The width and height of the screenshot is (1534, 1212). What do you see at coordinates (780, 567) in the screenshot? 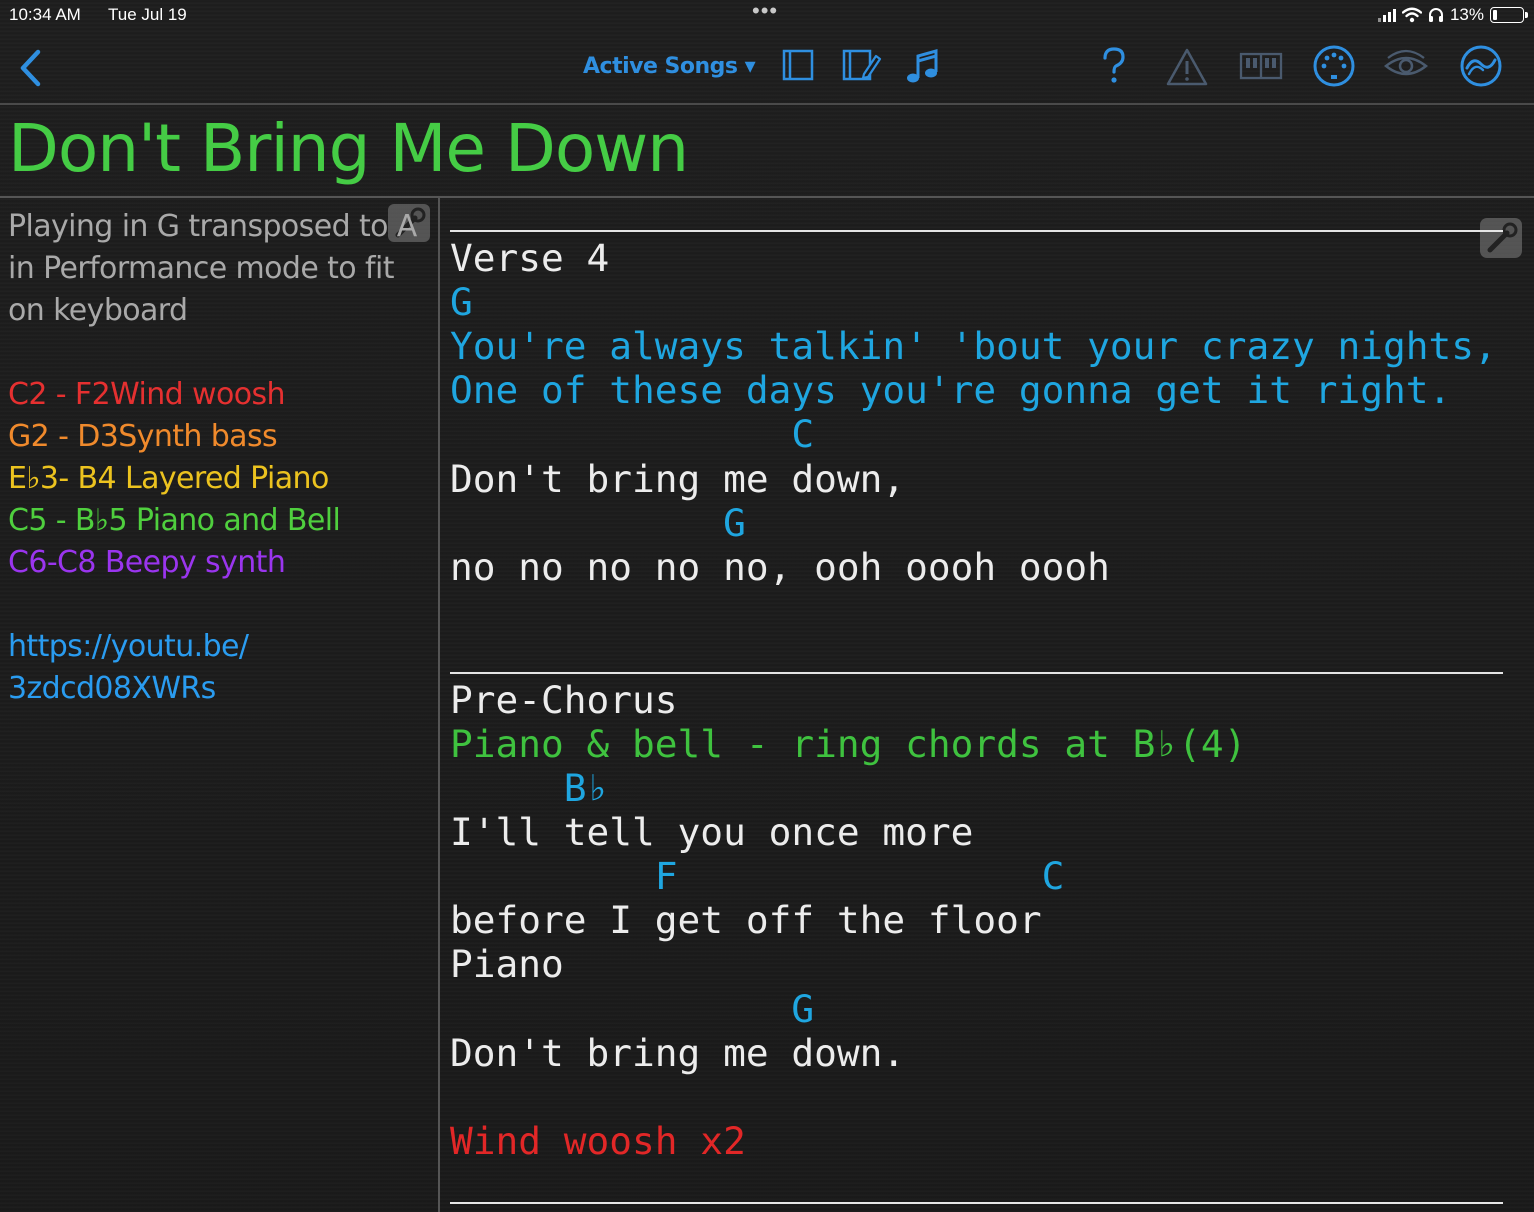
I see `lyric-line: no no no no no, ooh oooh oooh` at bounding box center [780, 567].